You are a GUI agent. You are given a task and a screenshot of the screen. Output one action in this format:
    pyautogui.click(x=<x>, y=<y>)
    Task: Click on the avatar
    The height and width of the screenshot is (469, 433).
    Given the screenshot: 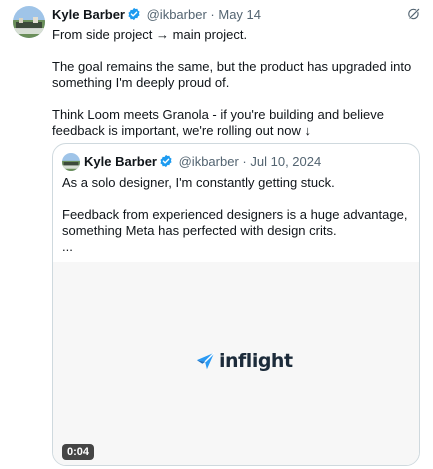 What is the action you would take?
    pyautogui.click(x=29, y=22)
    